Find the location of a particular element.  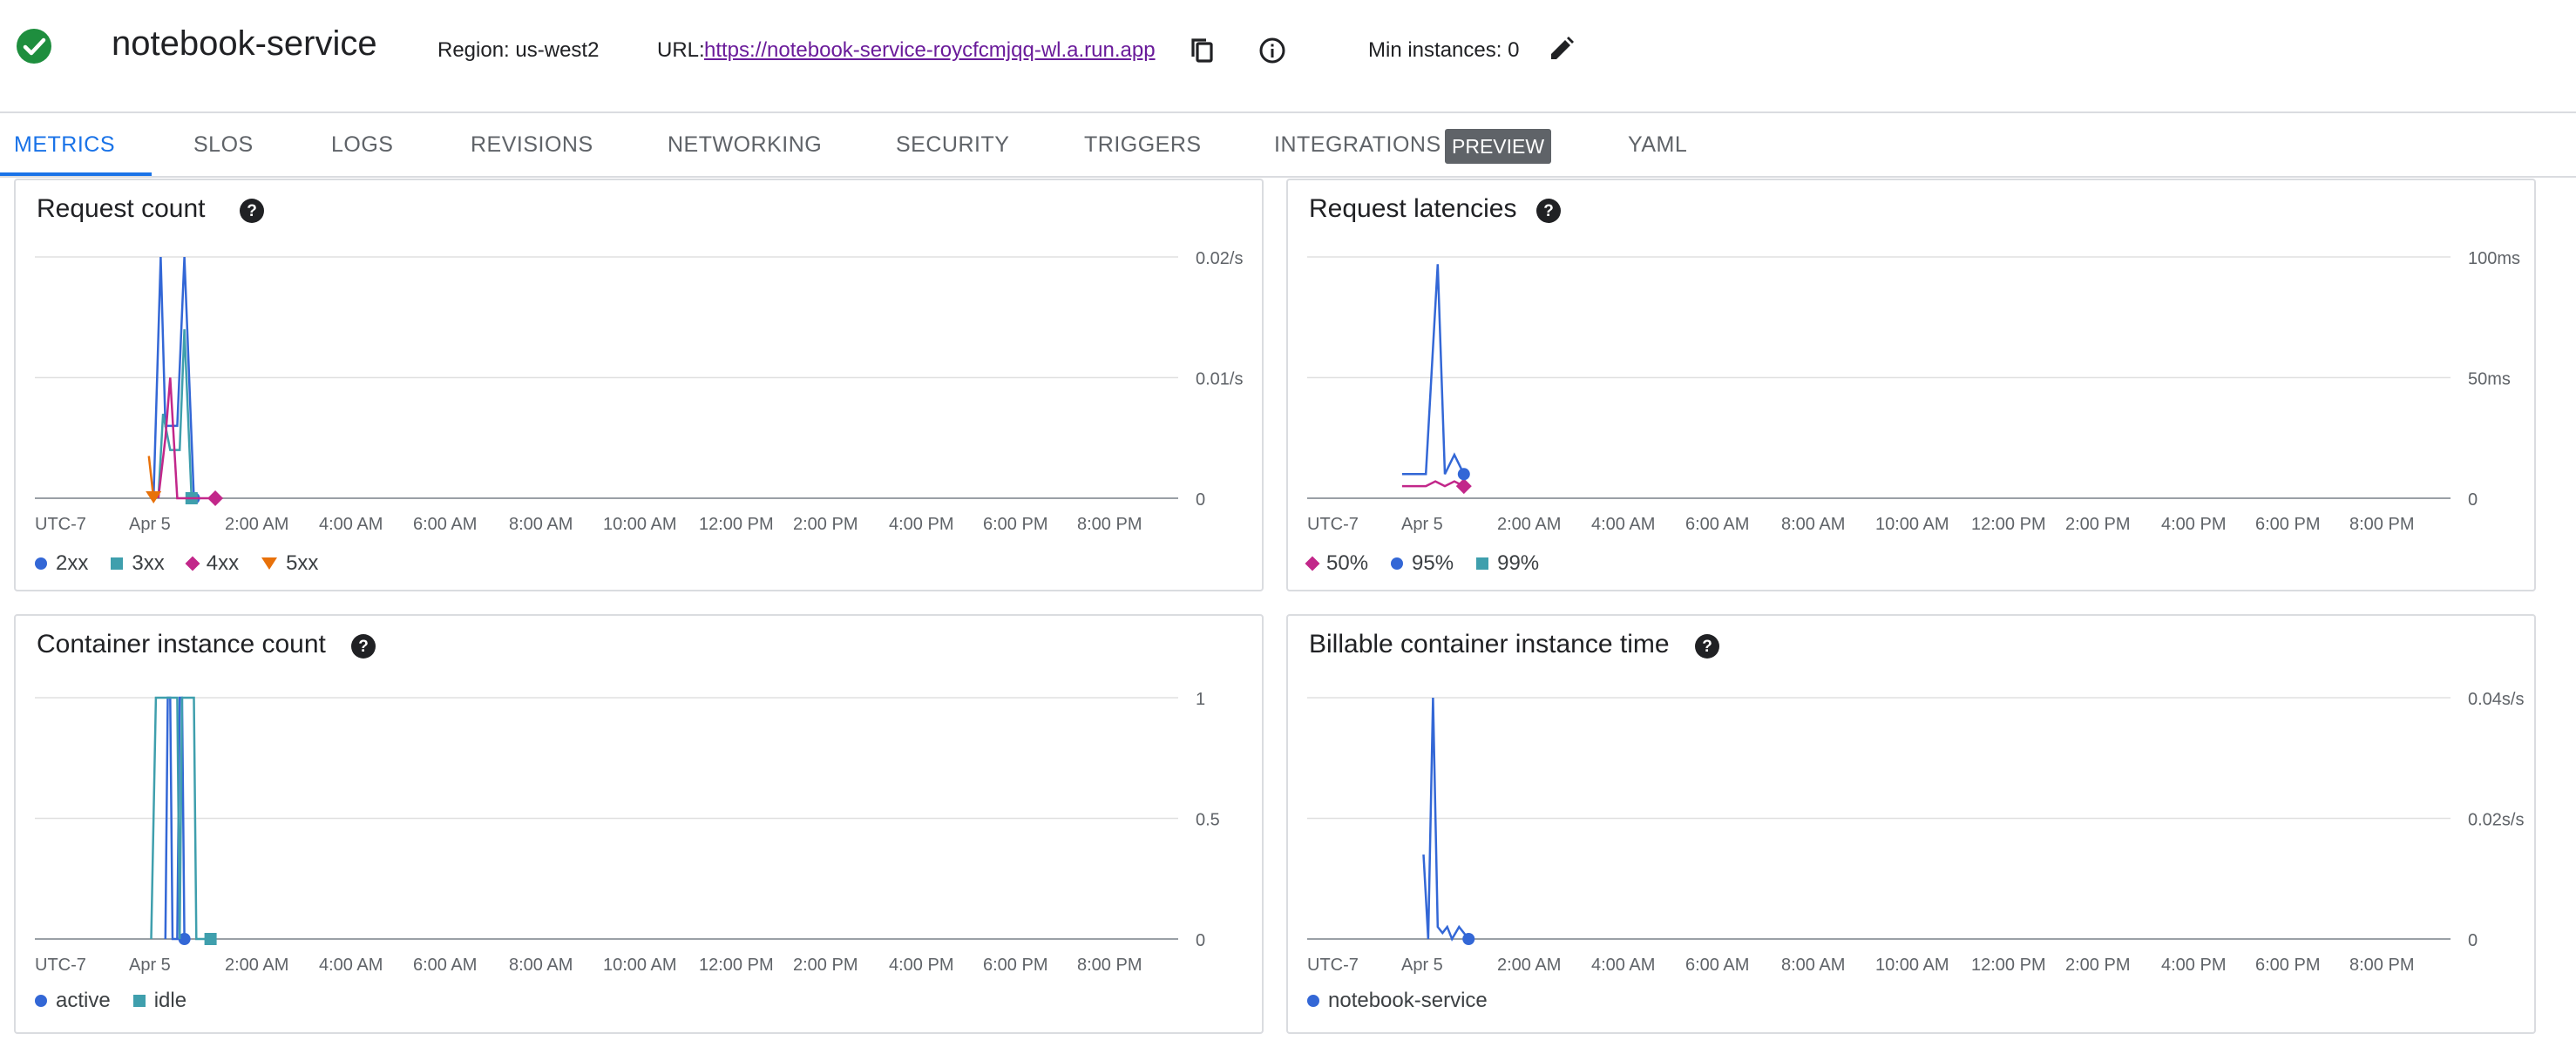

tab-security: SECURITY is located at coordinates (953, 145).